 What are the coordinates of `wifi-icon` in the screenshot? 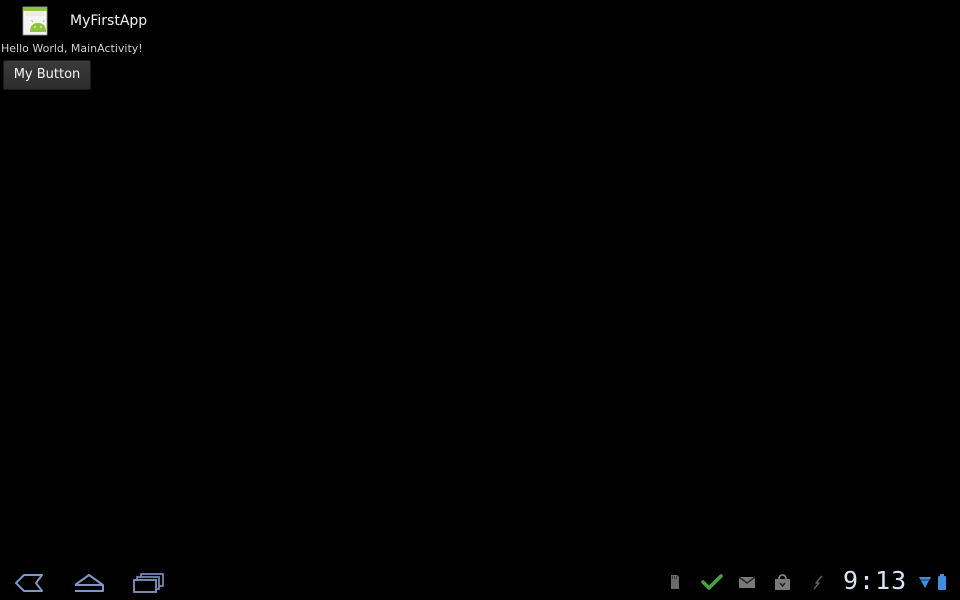 It's located at (925, 582).